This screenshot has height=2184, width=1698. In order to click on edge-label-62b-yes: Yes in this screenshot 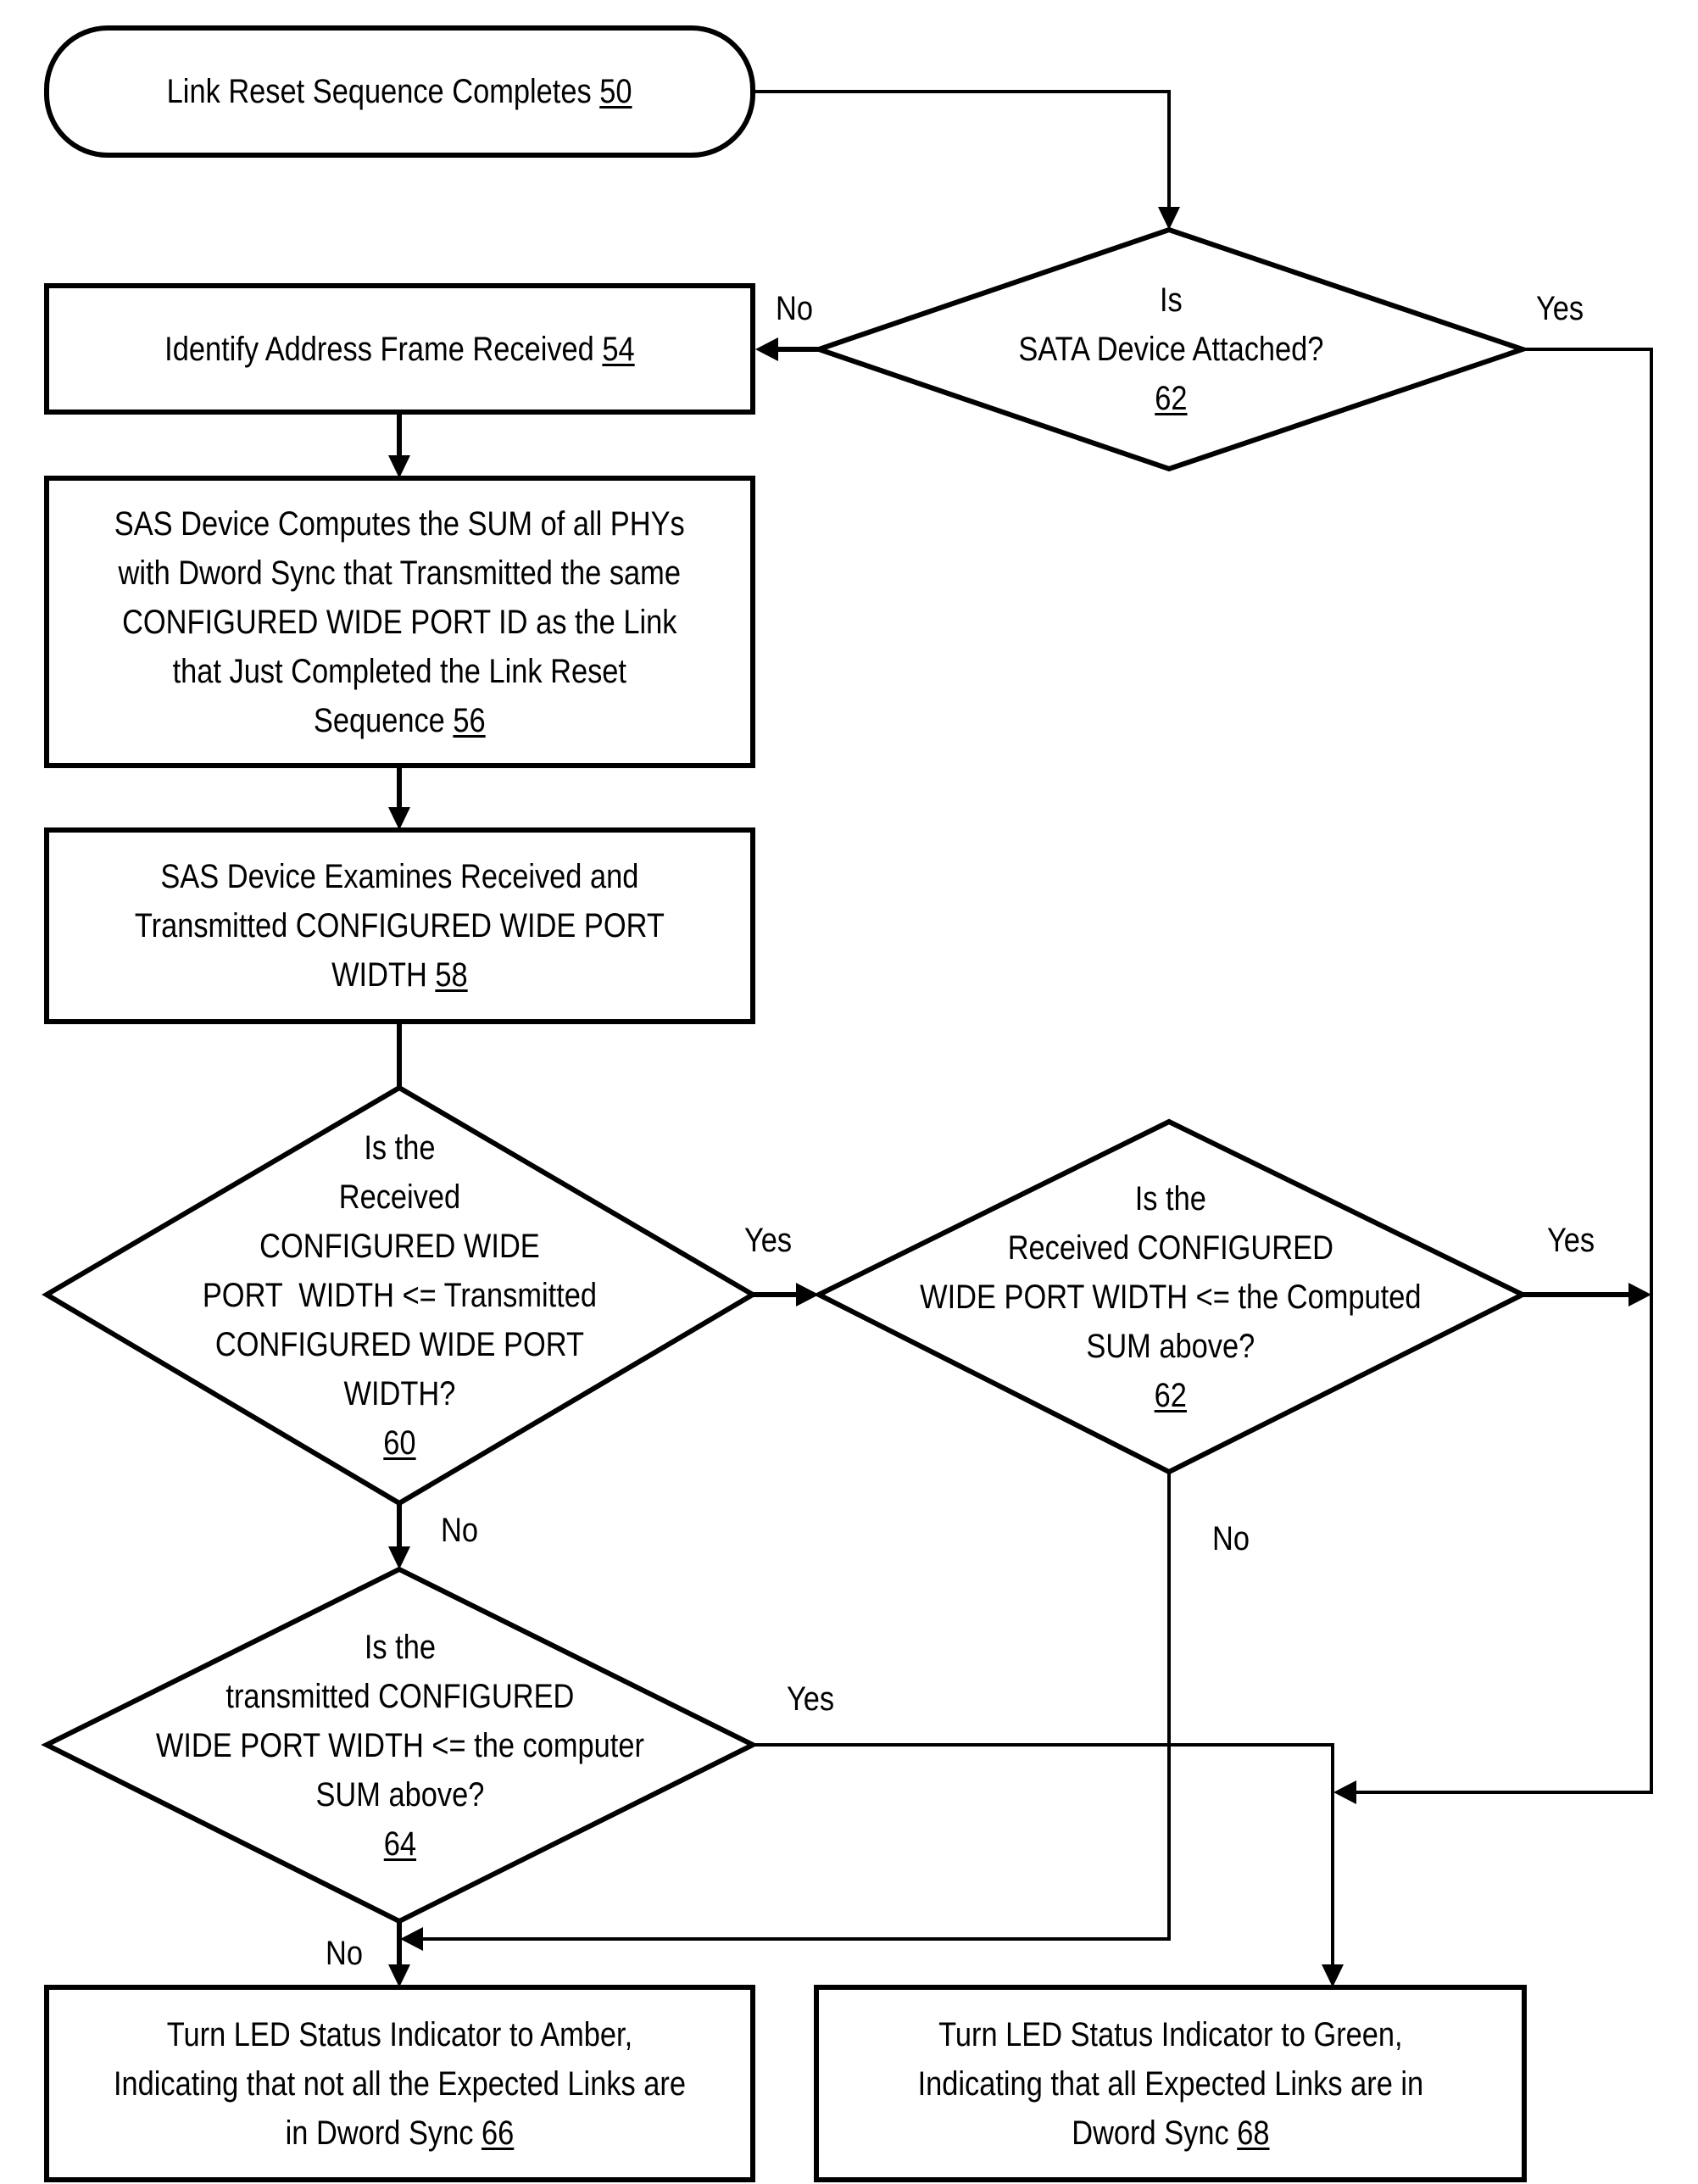, I will do `click(1571, 1240)`.